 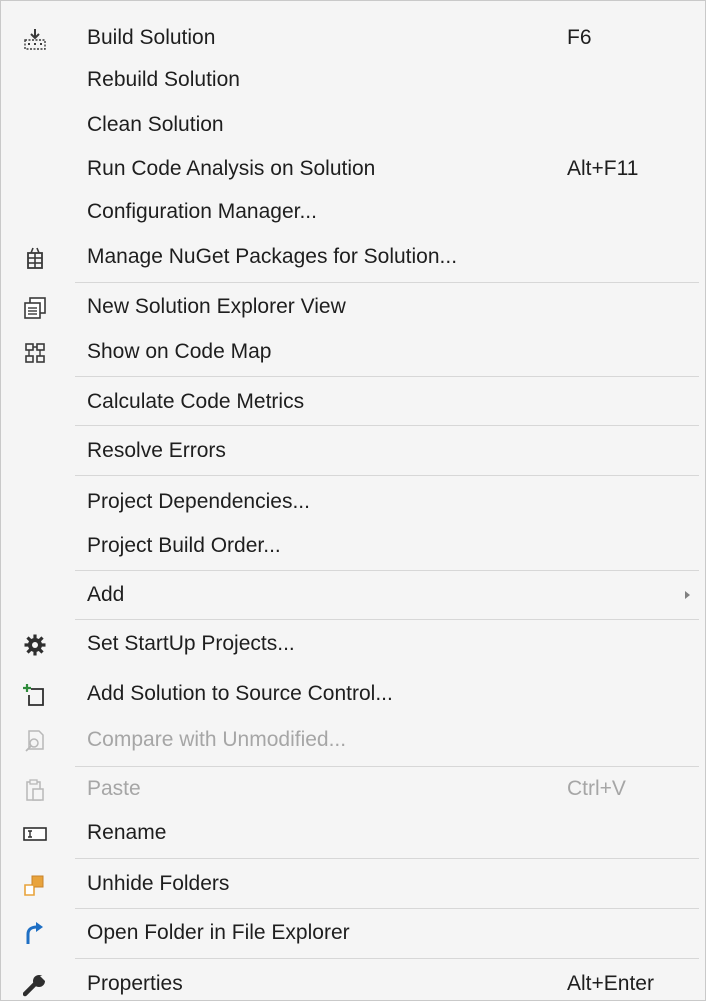 What do you see at coordinates (196, 401) in the screenshot?
I see `menu-item-label: Calculate Code Metrics` at bounding box center [196, 401].